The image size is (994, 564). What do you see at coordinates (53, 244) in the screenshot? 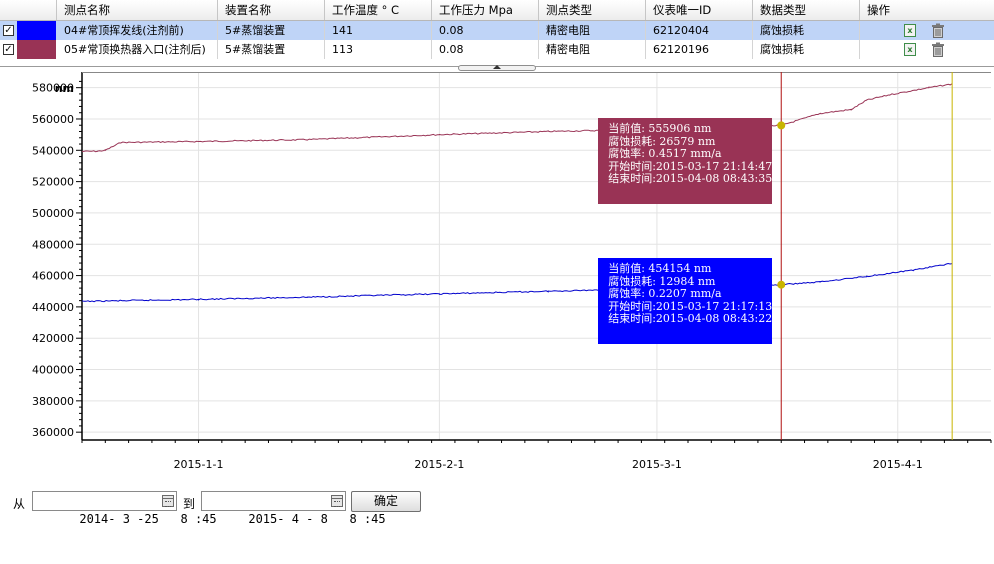
I see `y-tick-label: 480000` at bounding box center [53, 244].